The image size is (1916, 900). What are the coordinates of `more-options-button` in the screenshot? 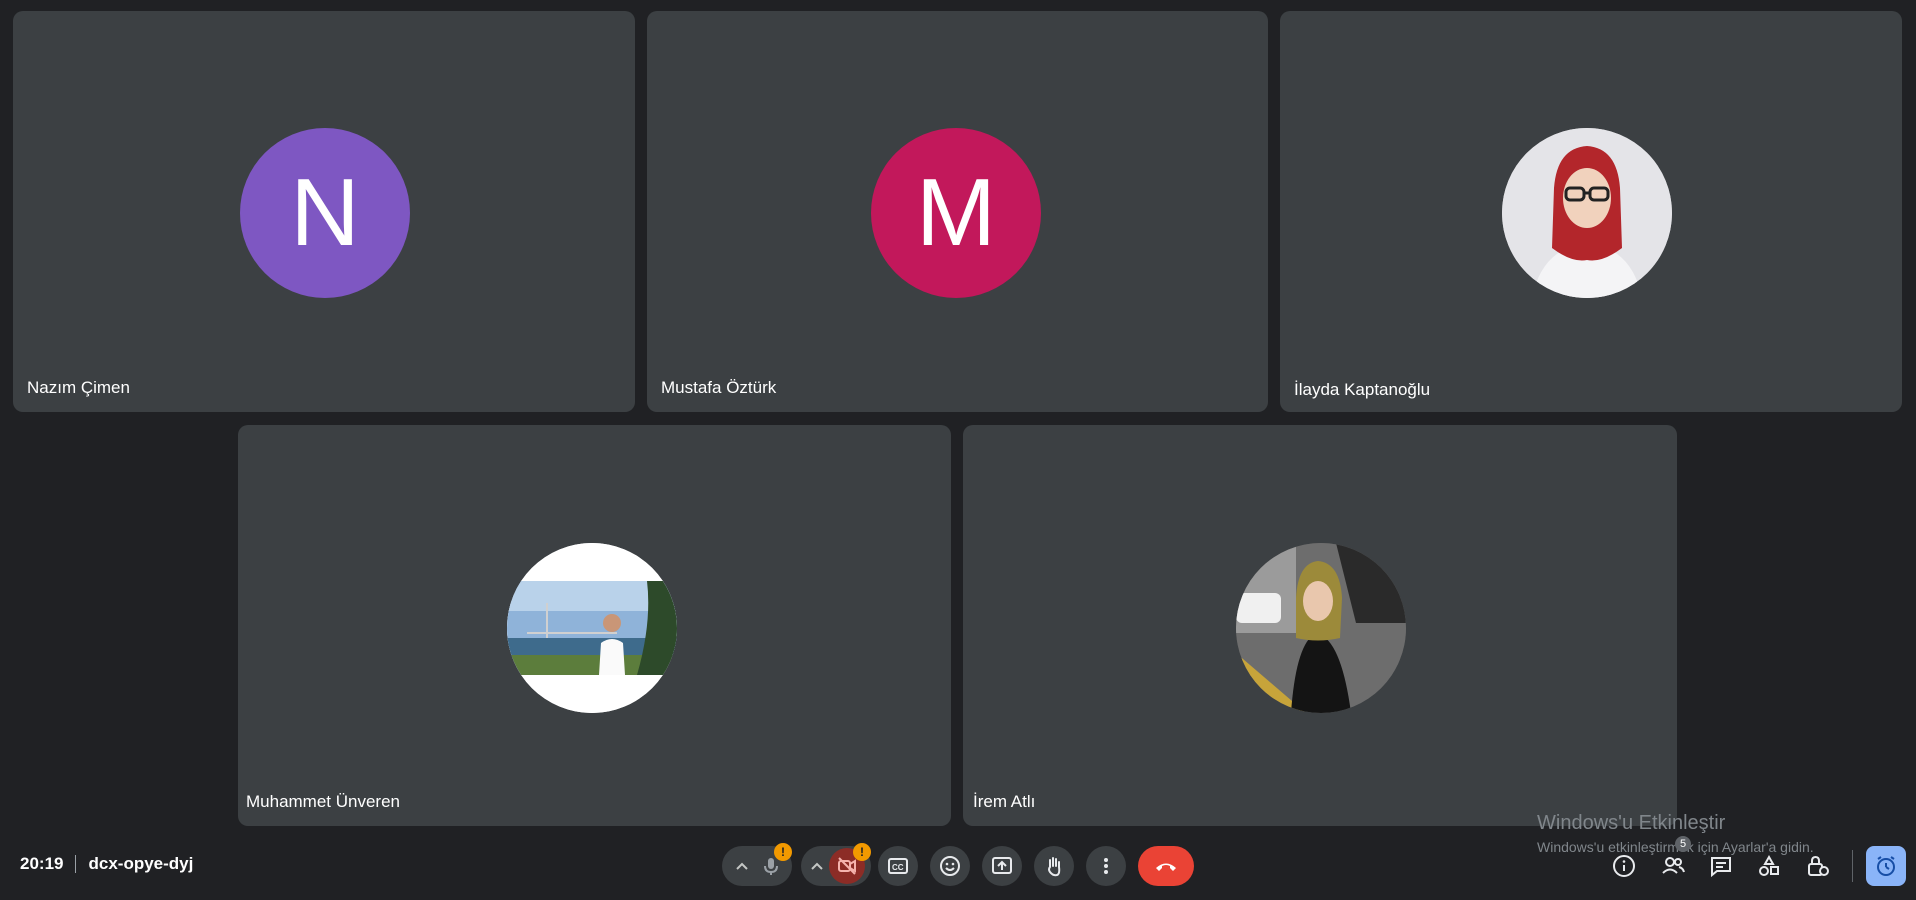 It's located at (1106, 866).